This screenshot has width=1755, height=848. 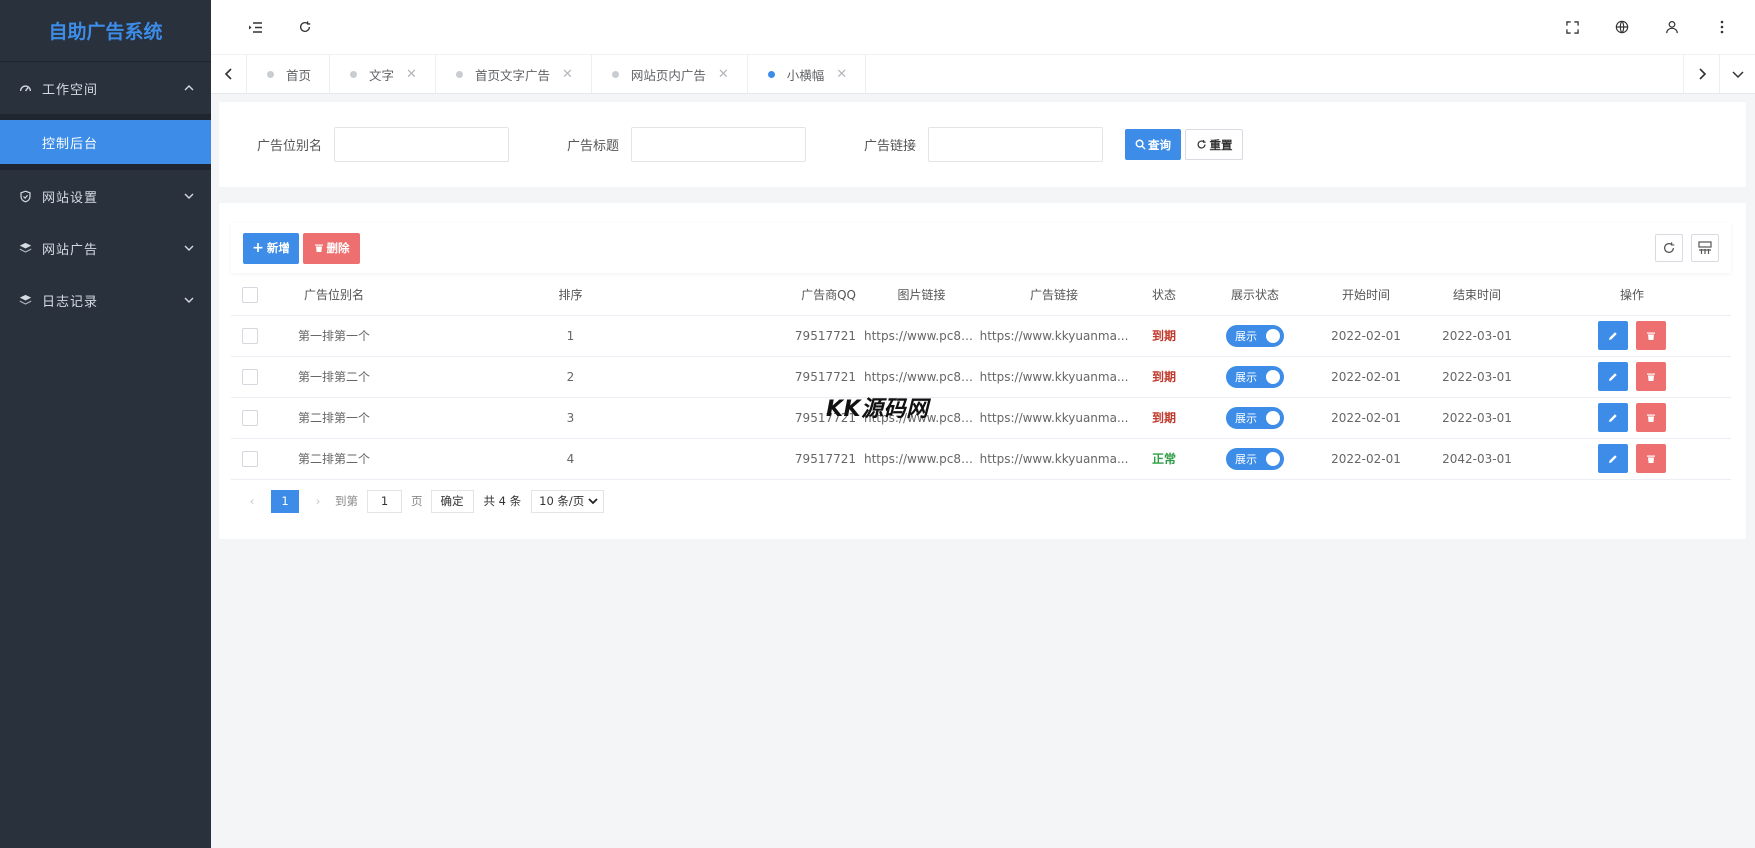 I want to click on page-size-select: 10 条/页, so click(x=568, y=501).